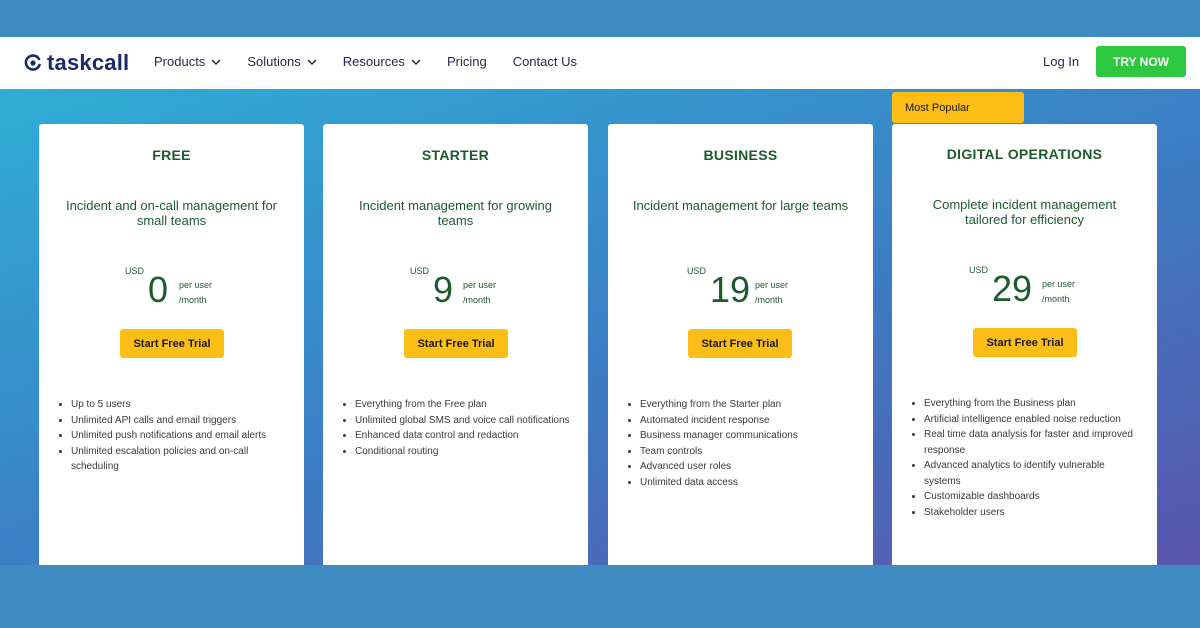 Image resolution: width=1200 pixels, height=628 pixels. Describe the element at coordinates (274, 61) in the screenshot. I see `nav-item-label: Solutions` at that location.